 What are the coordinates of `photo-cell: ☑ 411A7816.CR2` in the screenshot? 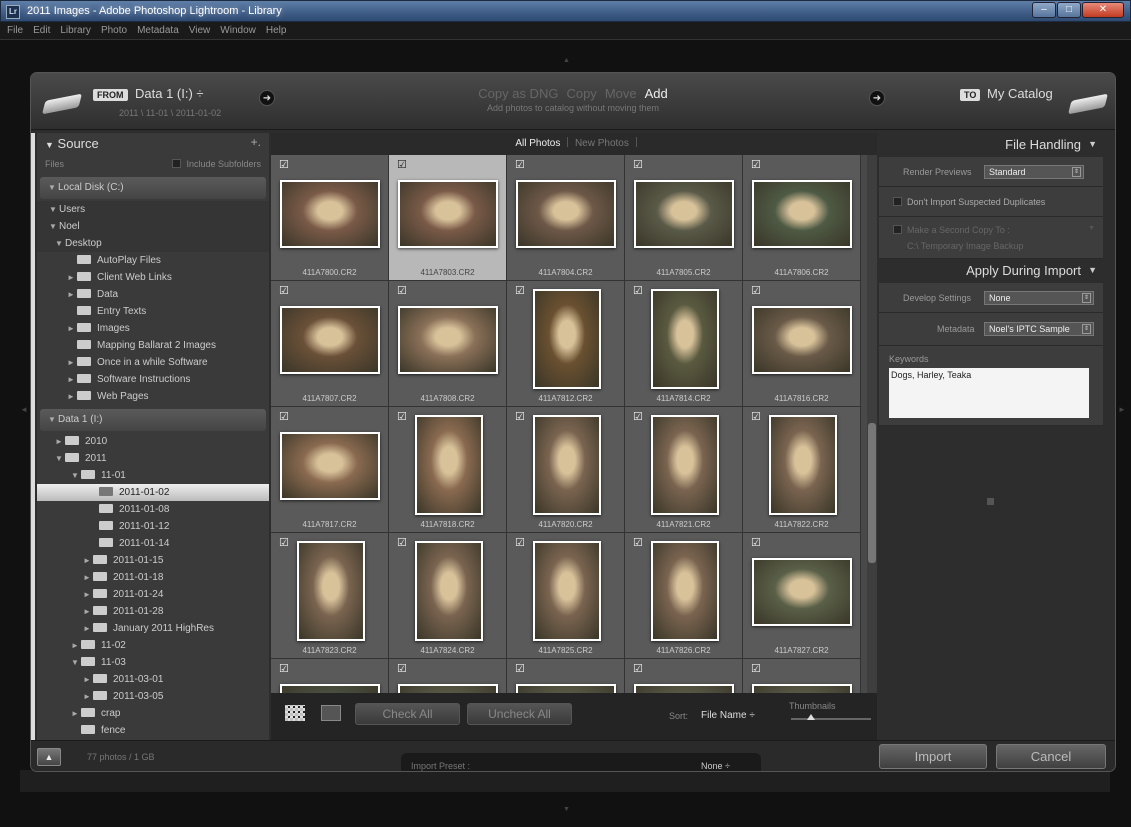 It's located at (802, 344).